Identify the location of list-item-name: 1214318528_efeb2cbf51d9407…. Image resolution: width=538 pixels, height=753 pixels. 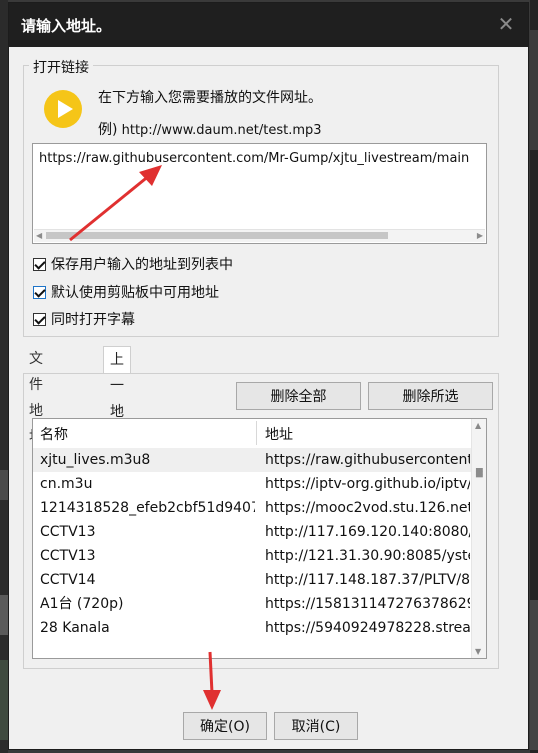
(147, 508).